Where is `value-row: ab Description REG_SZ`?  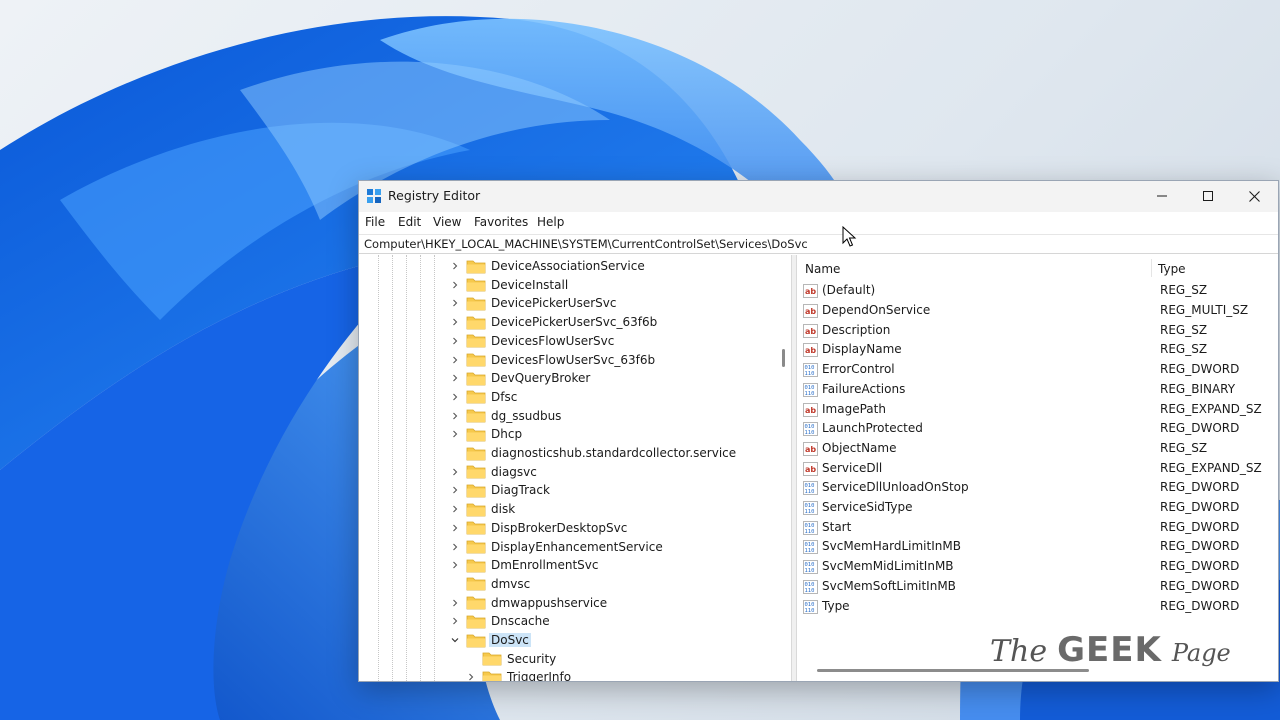 value-row: ab Description REG_SZ is located at coordinates (1037, 330).